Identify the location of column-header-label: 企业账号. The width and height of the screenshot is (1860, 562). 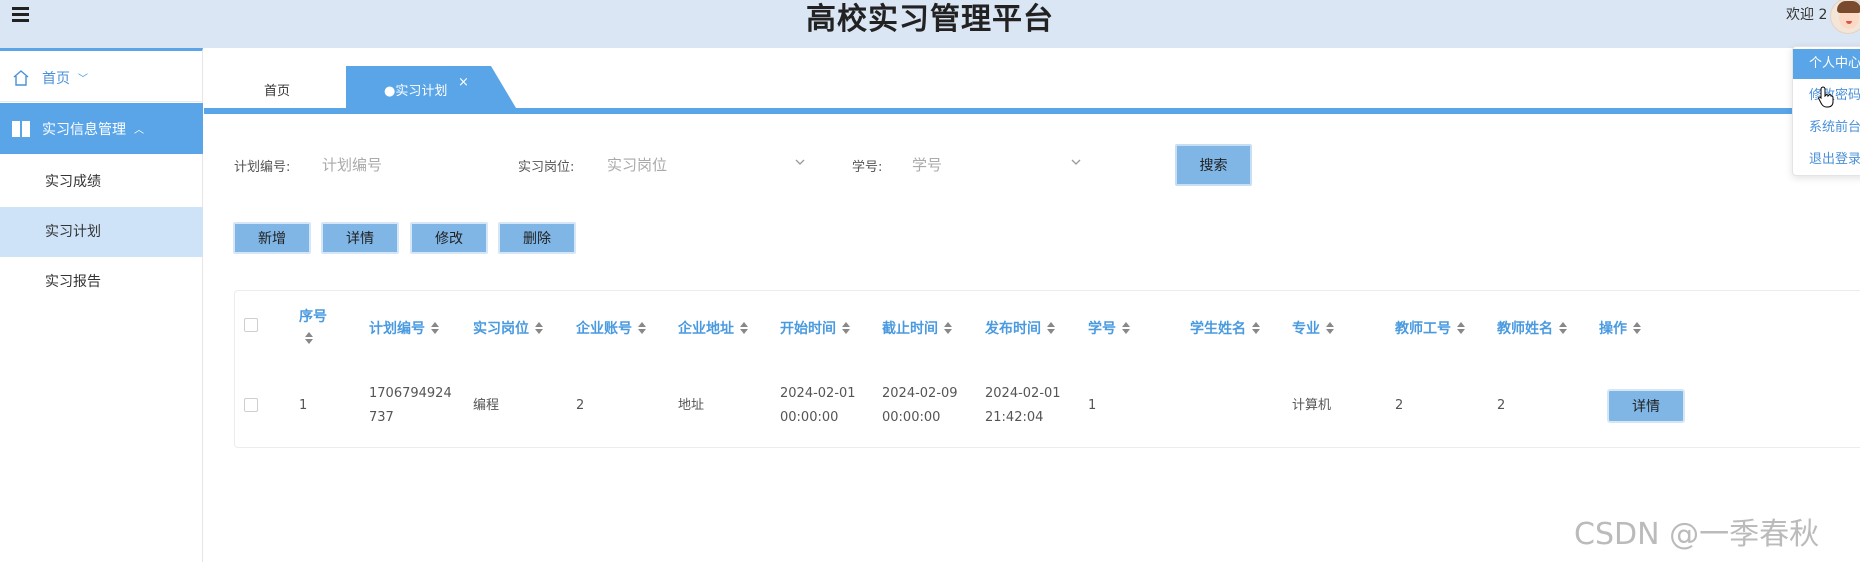
(604, 329).